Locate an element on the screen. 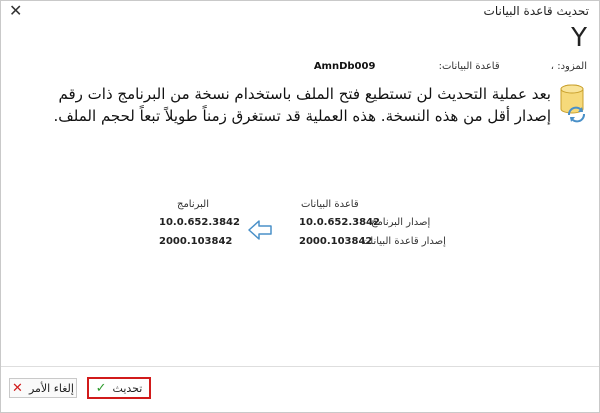  update-button: تحديث ✓ is located at coordinates (119, 388).